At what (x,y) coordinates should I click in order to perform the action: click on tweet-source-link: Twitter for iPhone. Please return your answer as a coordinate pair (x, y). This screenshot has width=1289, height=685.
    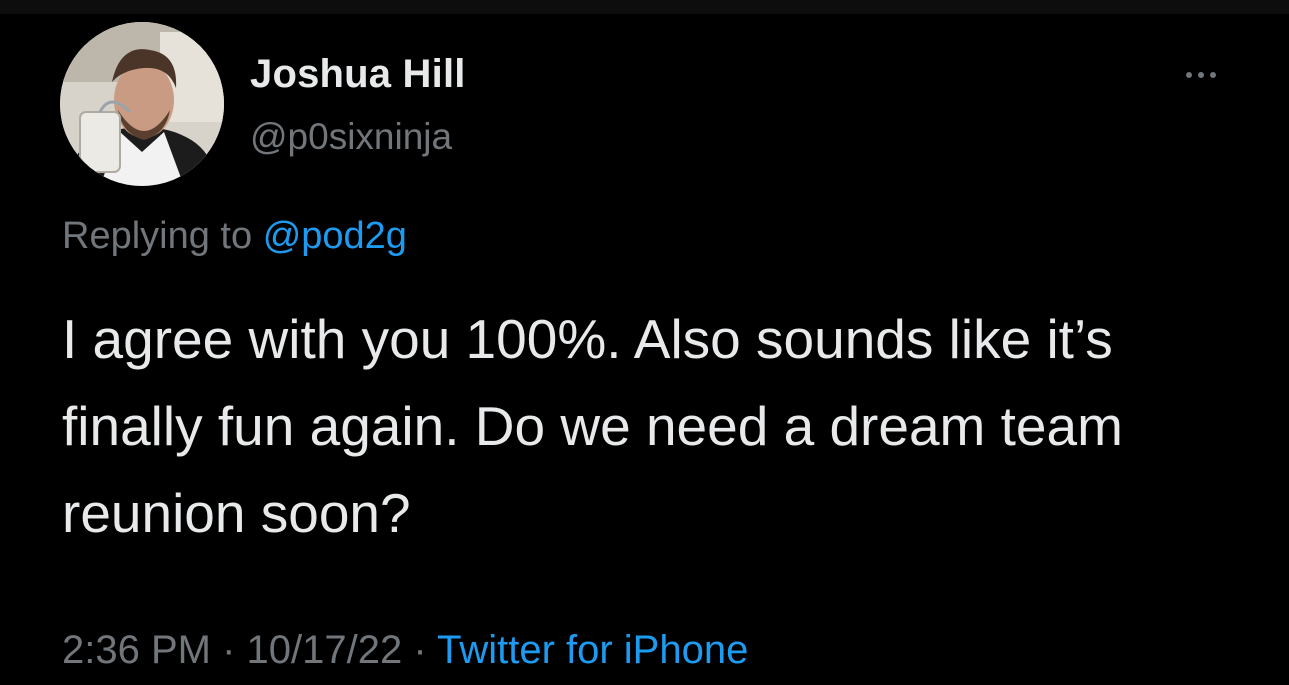
    Looking at the image, I should click on (592, 650).